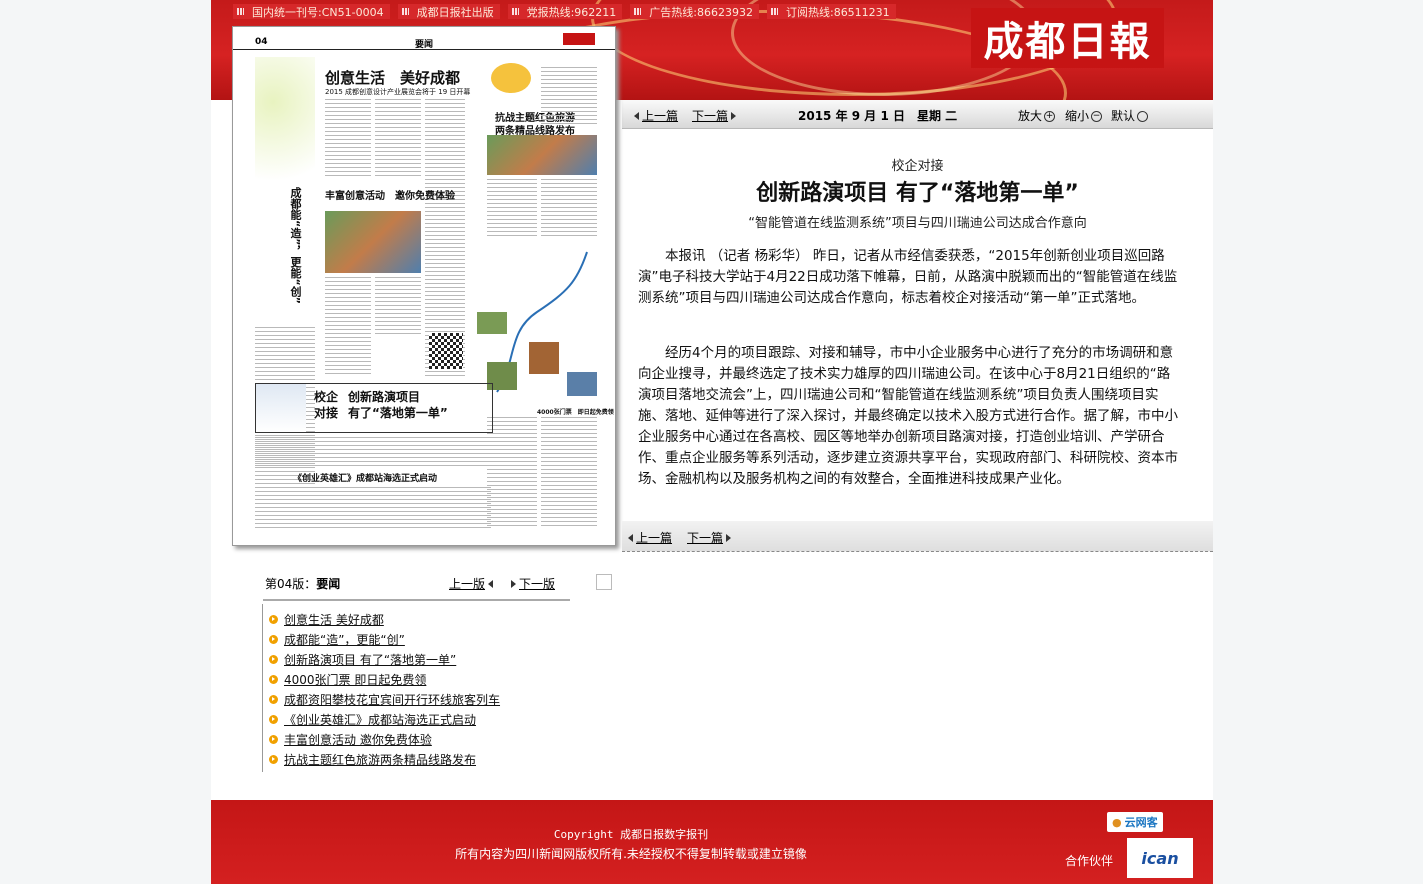 Image resolution: width=1423 pixels, height=884 pixels. What do you see at coordinates (1050, 116) in the screenshot?
I see `plus-circle-icon: +` at bounding box center [1050, 116].